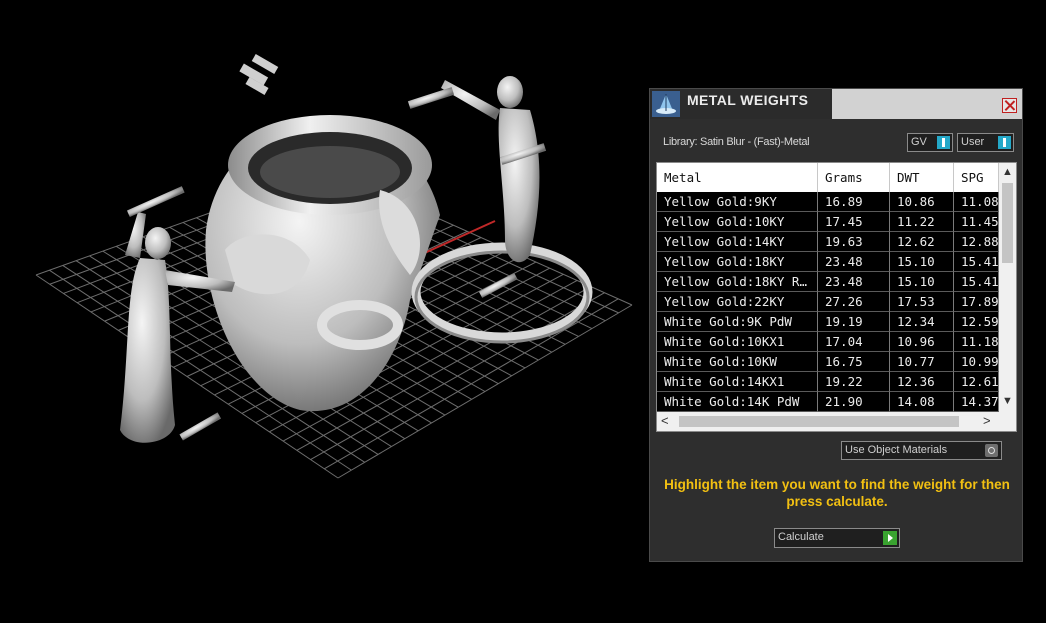 The height and width of the screenshot is (623, 1046). I want to click on calculate-button: Calculate, so click(837, 538).